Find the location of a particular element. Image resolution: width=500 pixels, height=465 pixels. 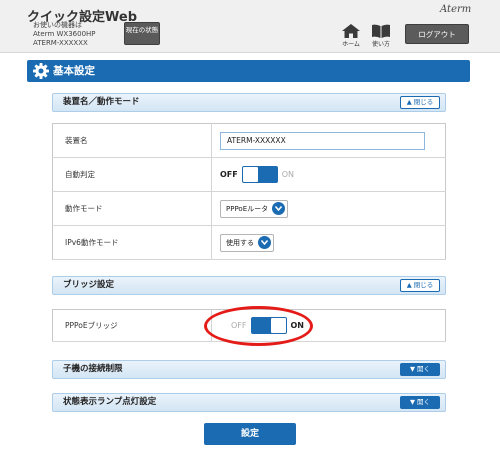

device-panel-header: 装置名／動作モード ▲ 閉じる is located at coordinates (249, 102).